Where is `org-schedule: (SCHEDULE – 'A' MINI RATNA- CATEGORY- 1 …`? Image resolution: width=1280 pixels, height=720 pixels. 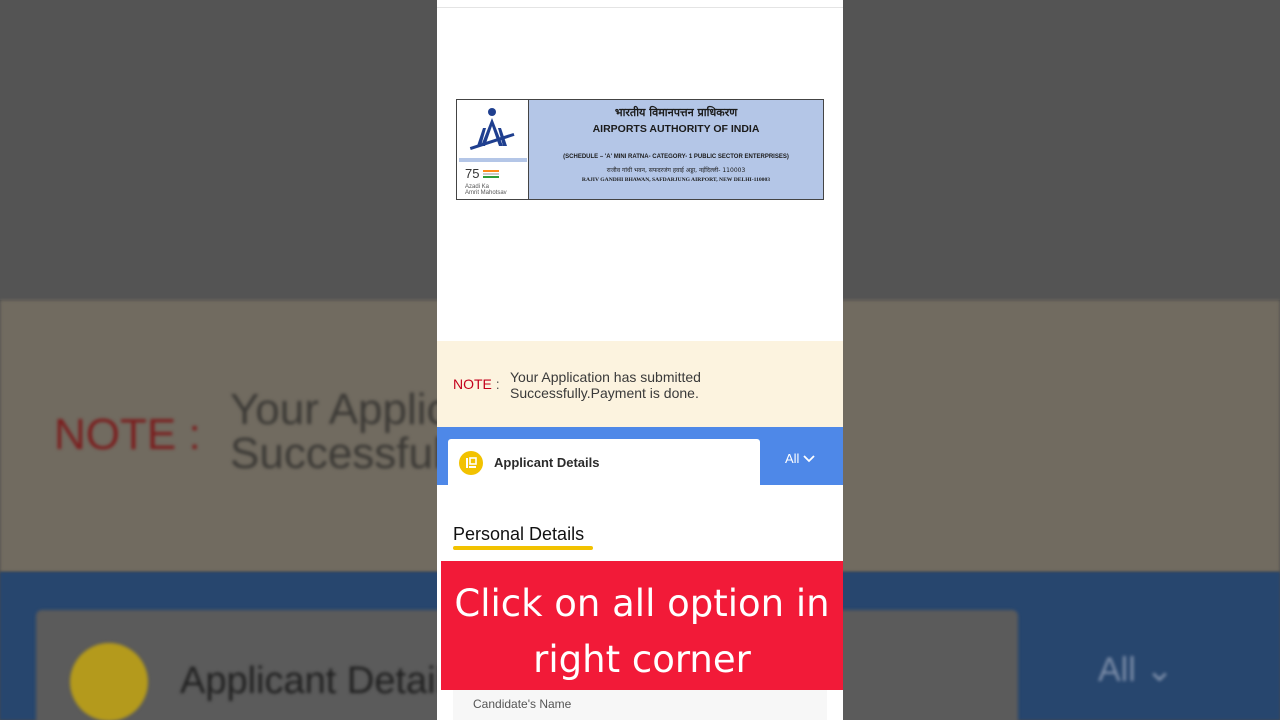
org-schedule: (SCHEDULE – 'A' MINI RATNA- CATEGORY- 1 … is located at coordinates (676, 157).